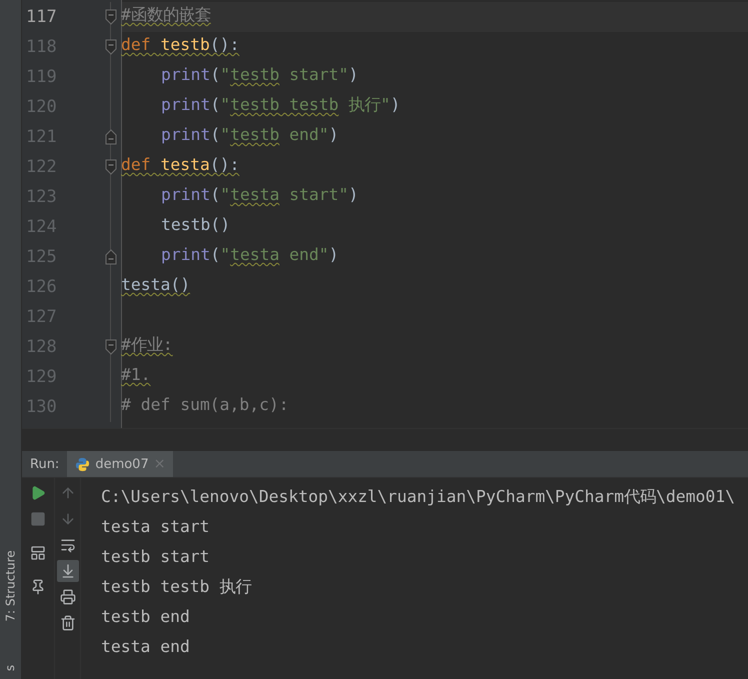 Image resolution: width=748 pixels, height=679 pixels. Describe the element at coordinates (146, 617) in the screenshot. I see `console-output-line: testb end` at that location.